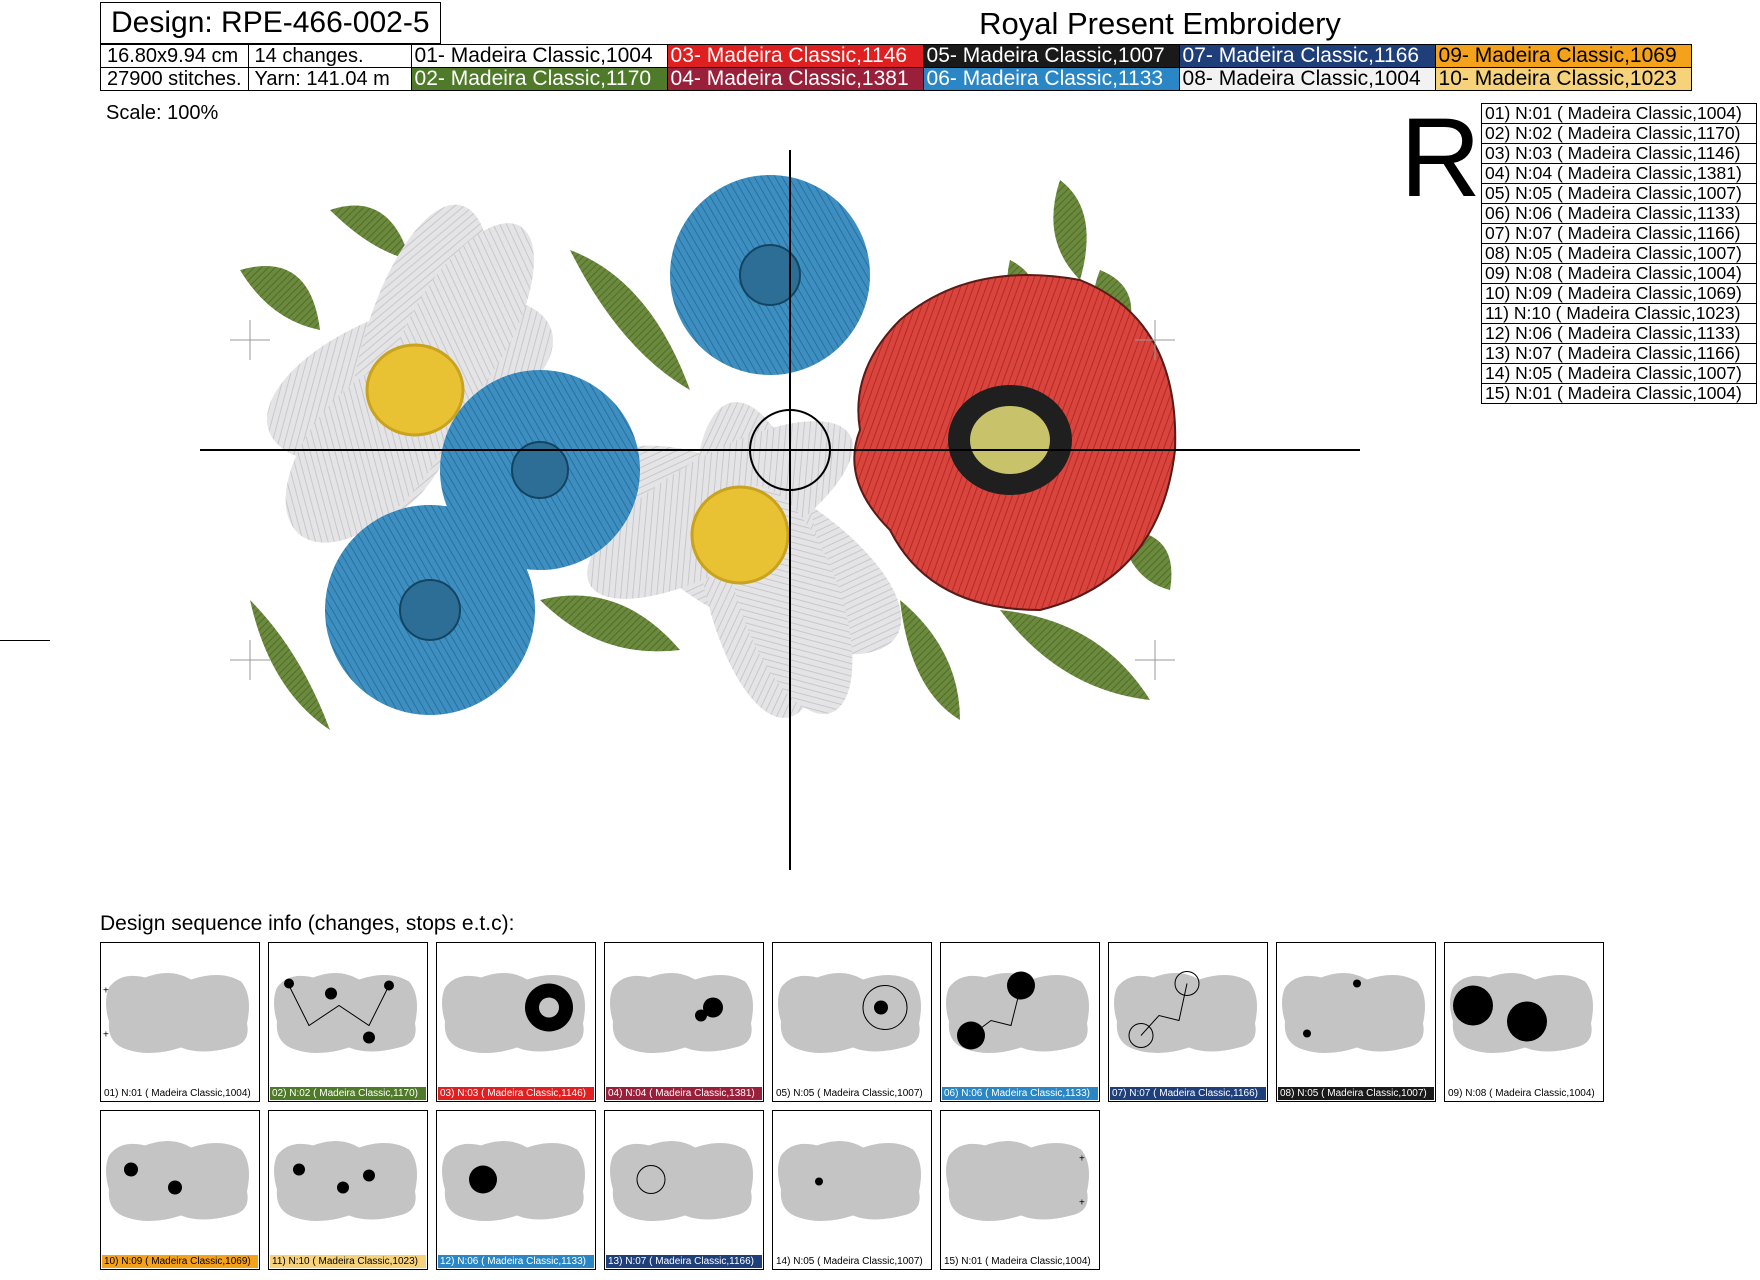  I want to click on needle-entry: 13) N:07 ( Madeira Classic,1166), so click(1619, 353).